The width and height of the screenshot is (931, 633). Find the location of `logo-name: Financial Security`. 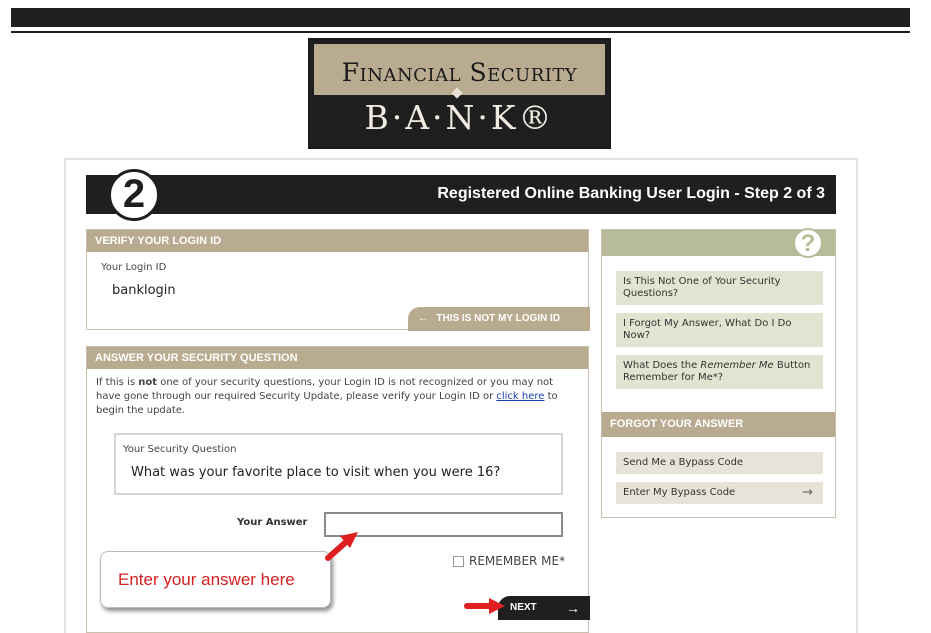

logo-name: Financial Security is located at coordinates (459, 72).